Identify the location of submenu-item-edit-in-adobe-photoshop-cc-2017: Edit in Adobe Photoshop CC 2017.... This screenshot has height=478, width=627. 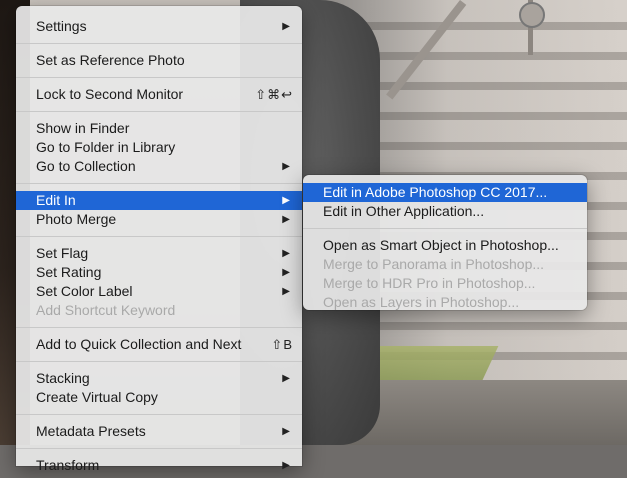
(445, 192).